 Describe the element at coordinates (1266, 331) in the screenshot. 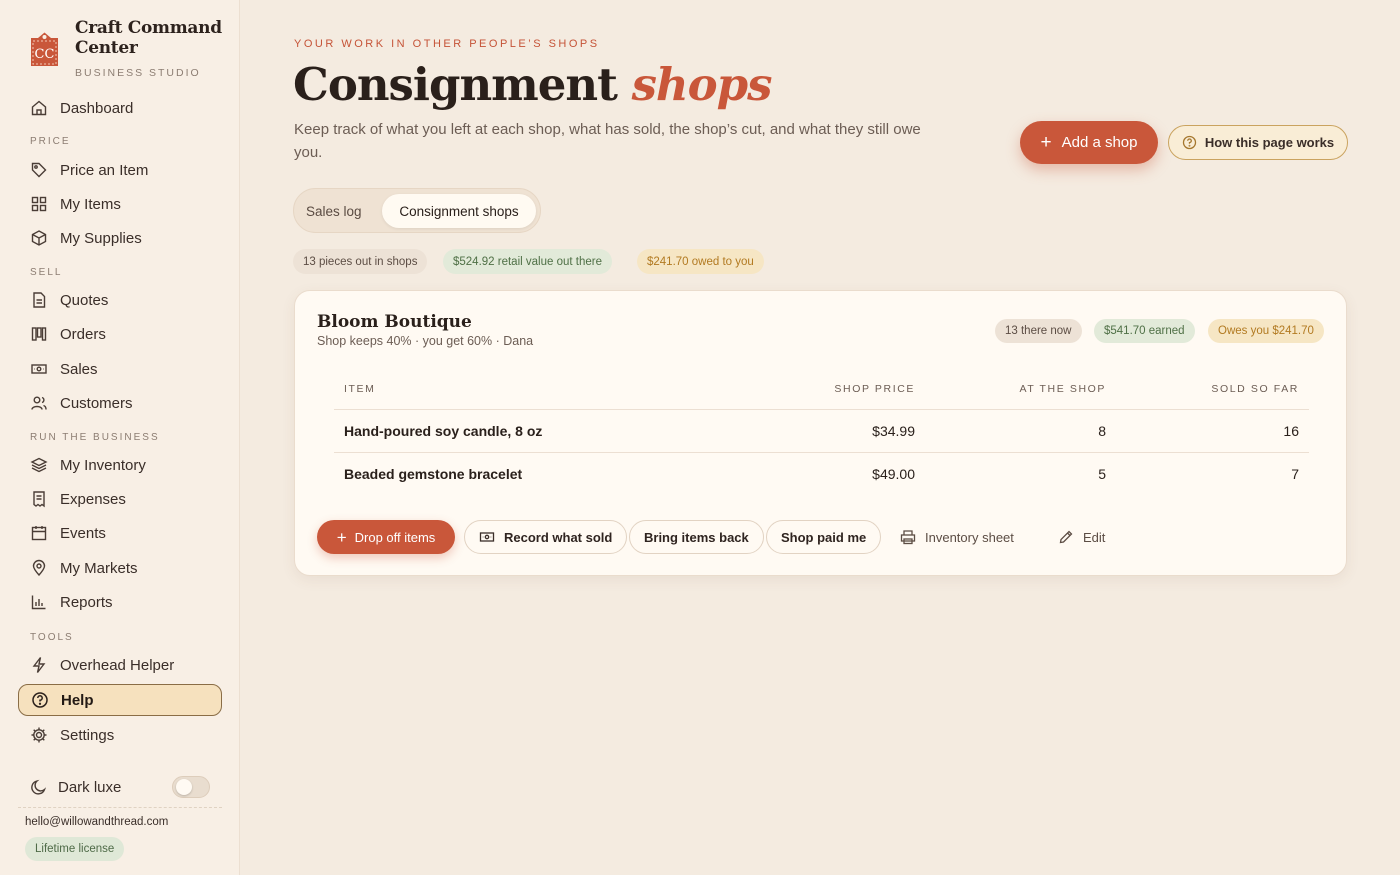

I see `owes-badge: Owes you $241.70` at that location.